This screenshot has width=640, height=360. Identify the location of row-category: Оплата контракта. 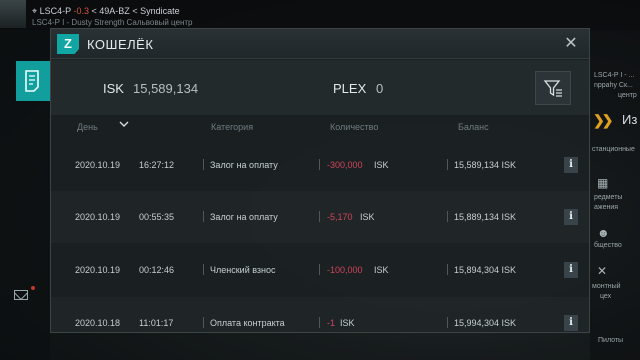
(247, 323).